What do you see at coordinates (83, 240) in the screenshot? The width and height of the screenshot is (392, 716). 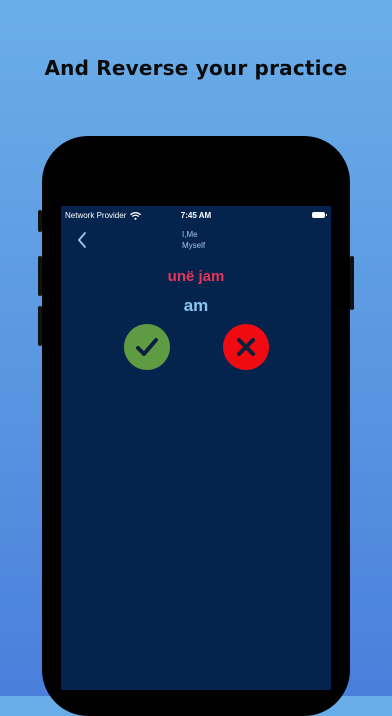 I see `back-chevron-icon` at bounding box center [83, 240].